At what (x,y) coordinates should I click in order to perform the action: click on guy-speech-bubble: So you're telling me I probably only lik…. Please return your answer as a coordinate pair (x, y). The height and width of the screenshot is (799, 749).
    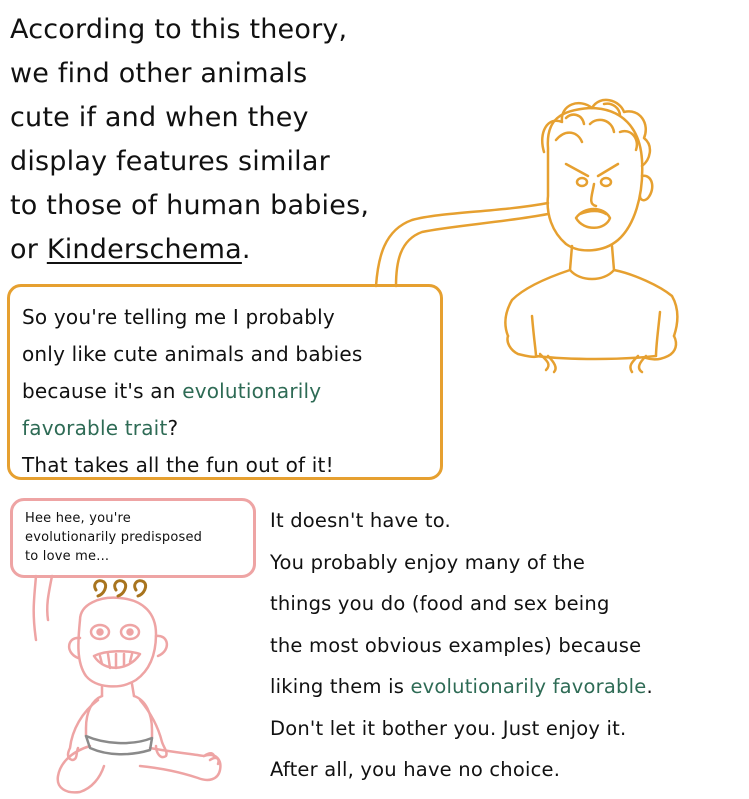
    Looking at the image, I should click on (225, 382).